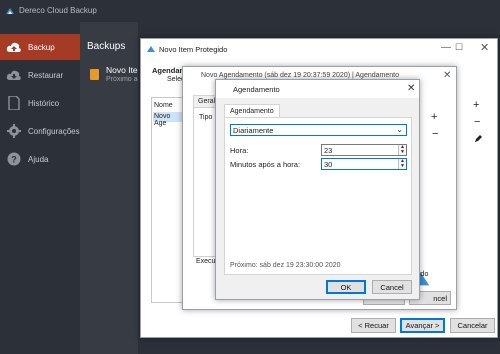 The image size is (500, 354). I want to click on help-icon: ?, so click(14, 159).